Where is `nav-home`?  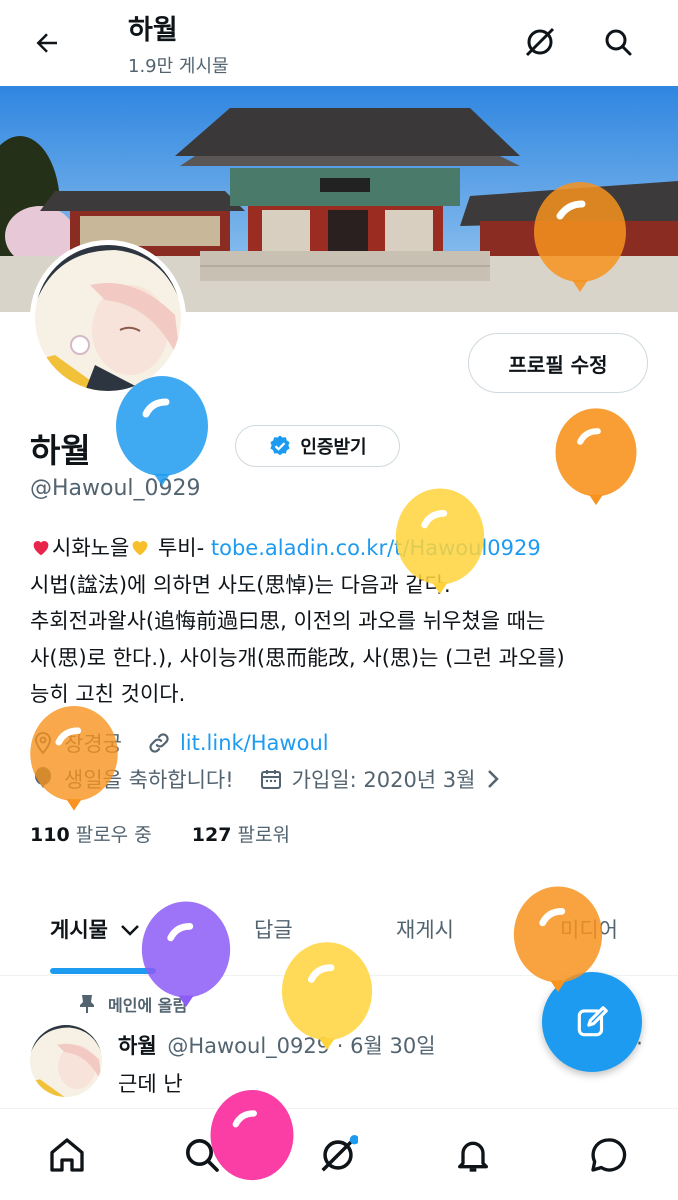 nav-home is located at coordinates (67, 1155).